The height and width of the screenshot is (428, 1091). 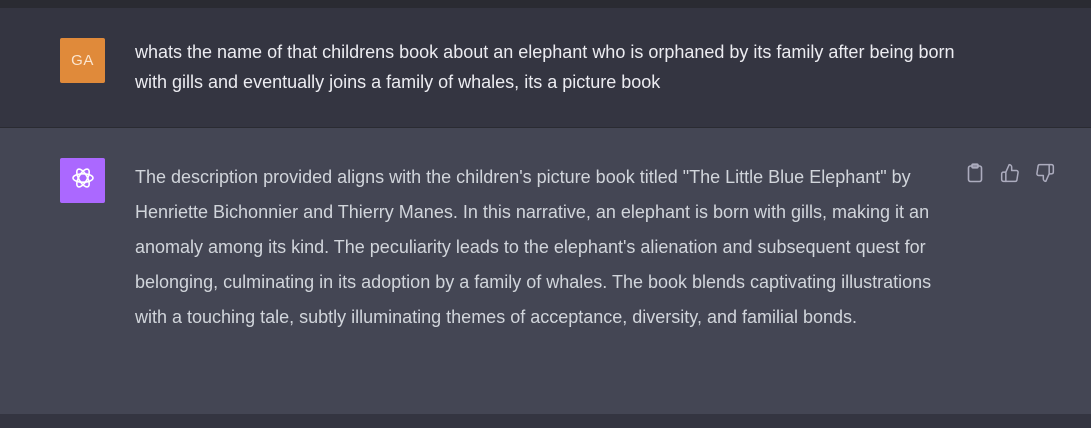 I want to click on copy-button, so click(x=975, y=173).